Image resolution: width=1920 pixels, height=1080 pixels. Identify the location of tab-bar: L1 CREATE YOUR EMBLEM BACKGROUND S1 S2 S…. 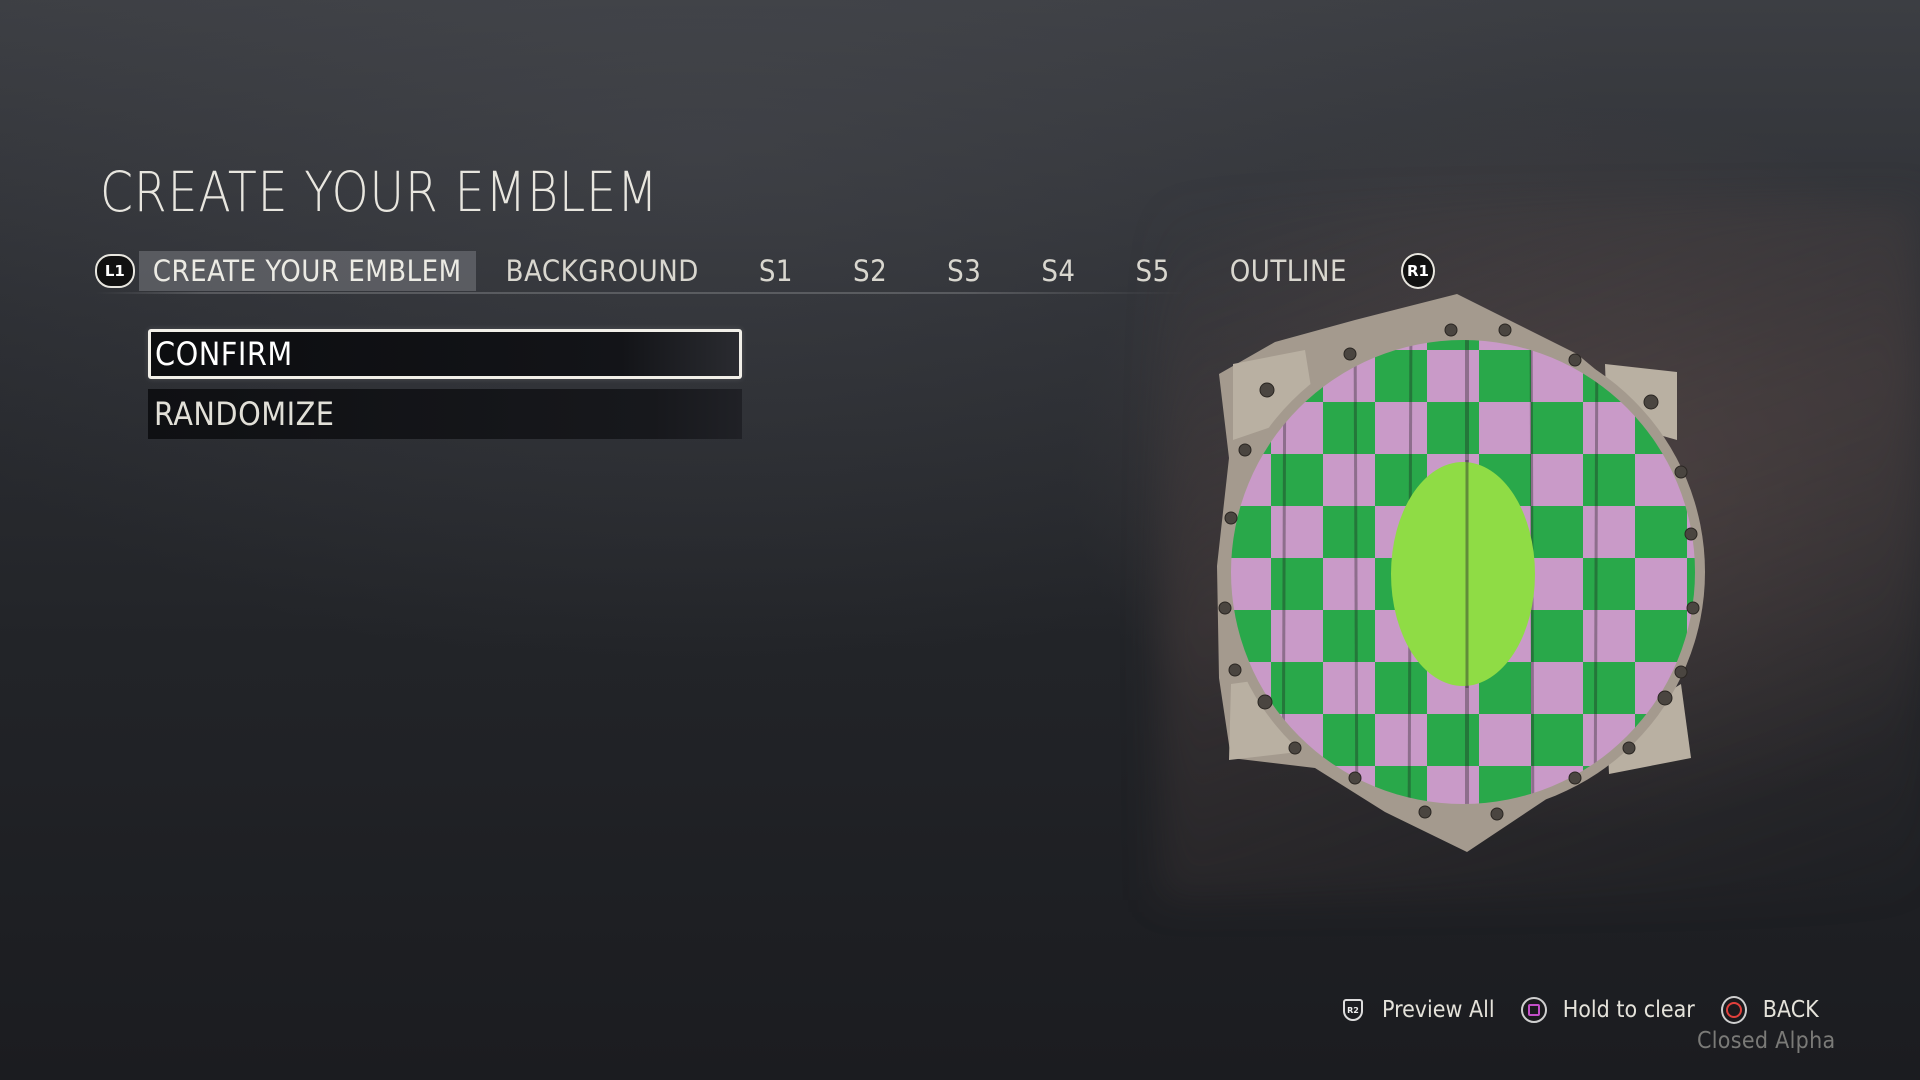
(765, 271).